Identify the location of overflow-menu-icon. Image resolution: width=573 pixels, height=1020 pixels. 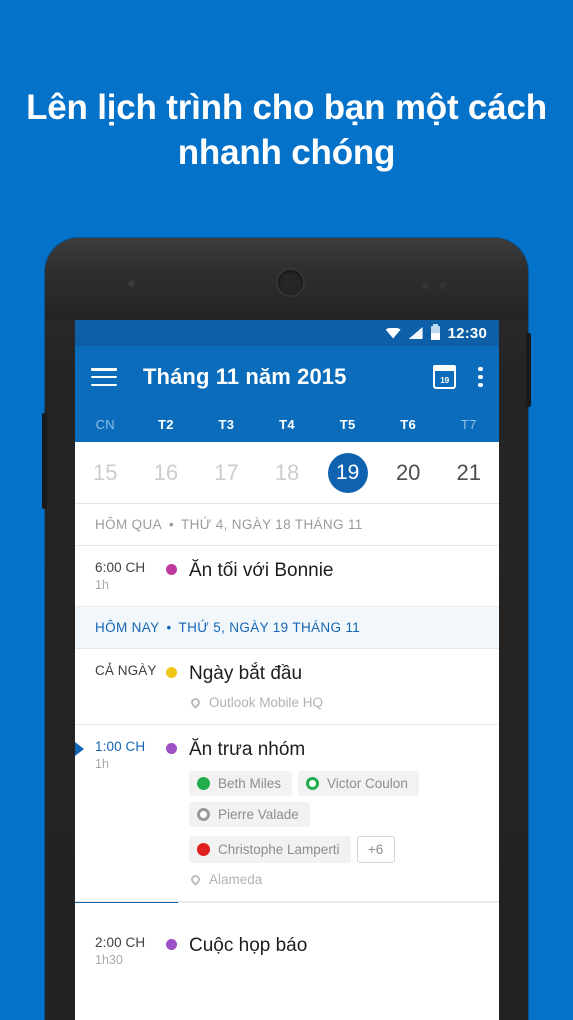
(480, 377).